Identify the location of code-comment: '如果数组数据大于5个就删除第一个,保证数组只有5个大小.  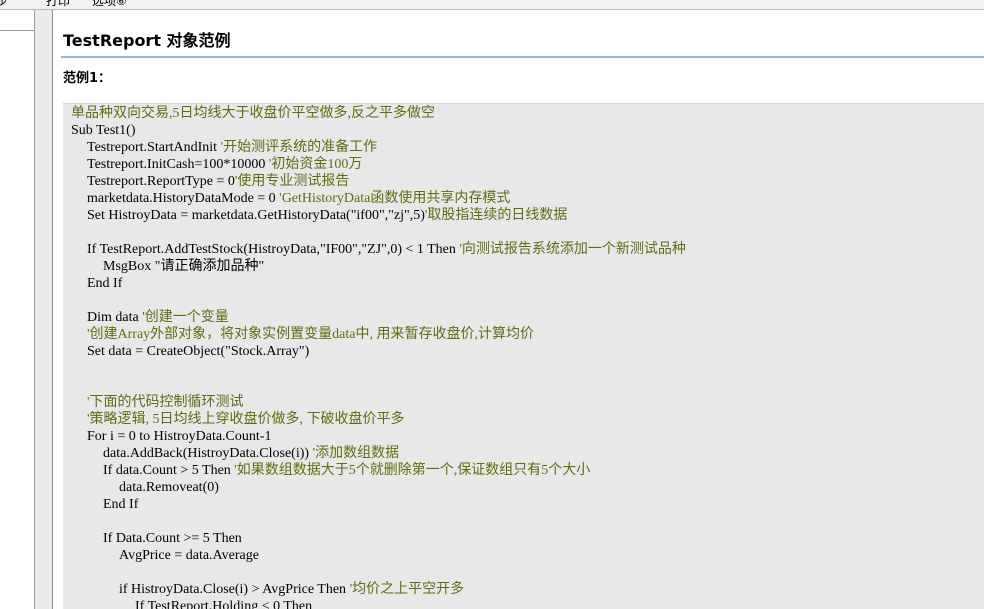
(412, 470).